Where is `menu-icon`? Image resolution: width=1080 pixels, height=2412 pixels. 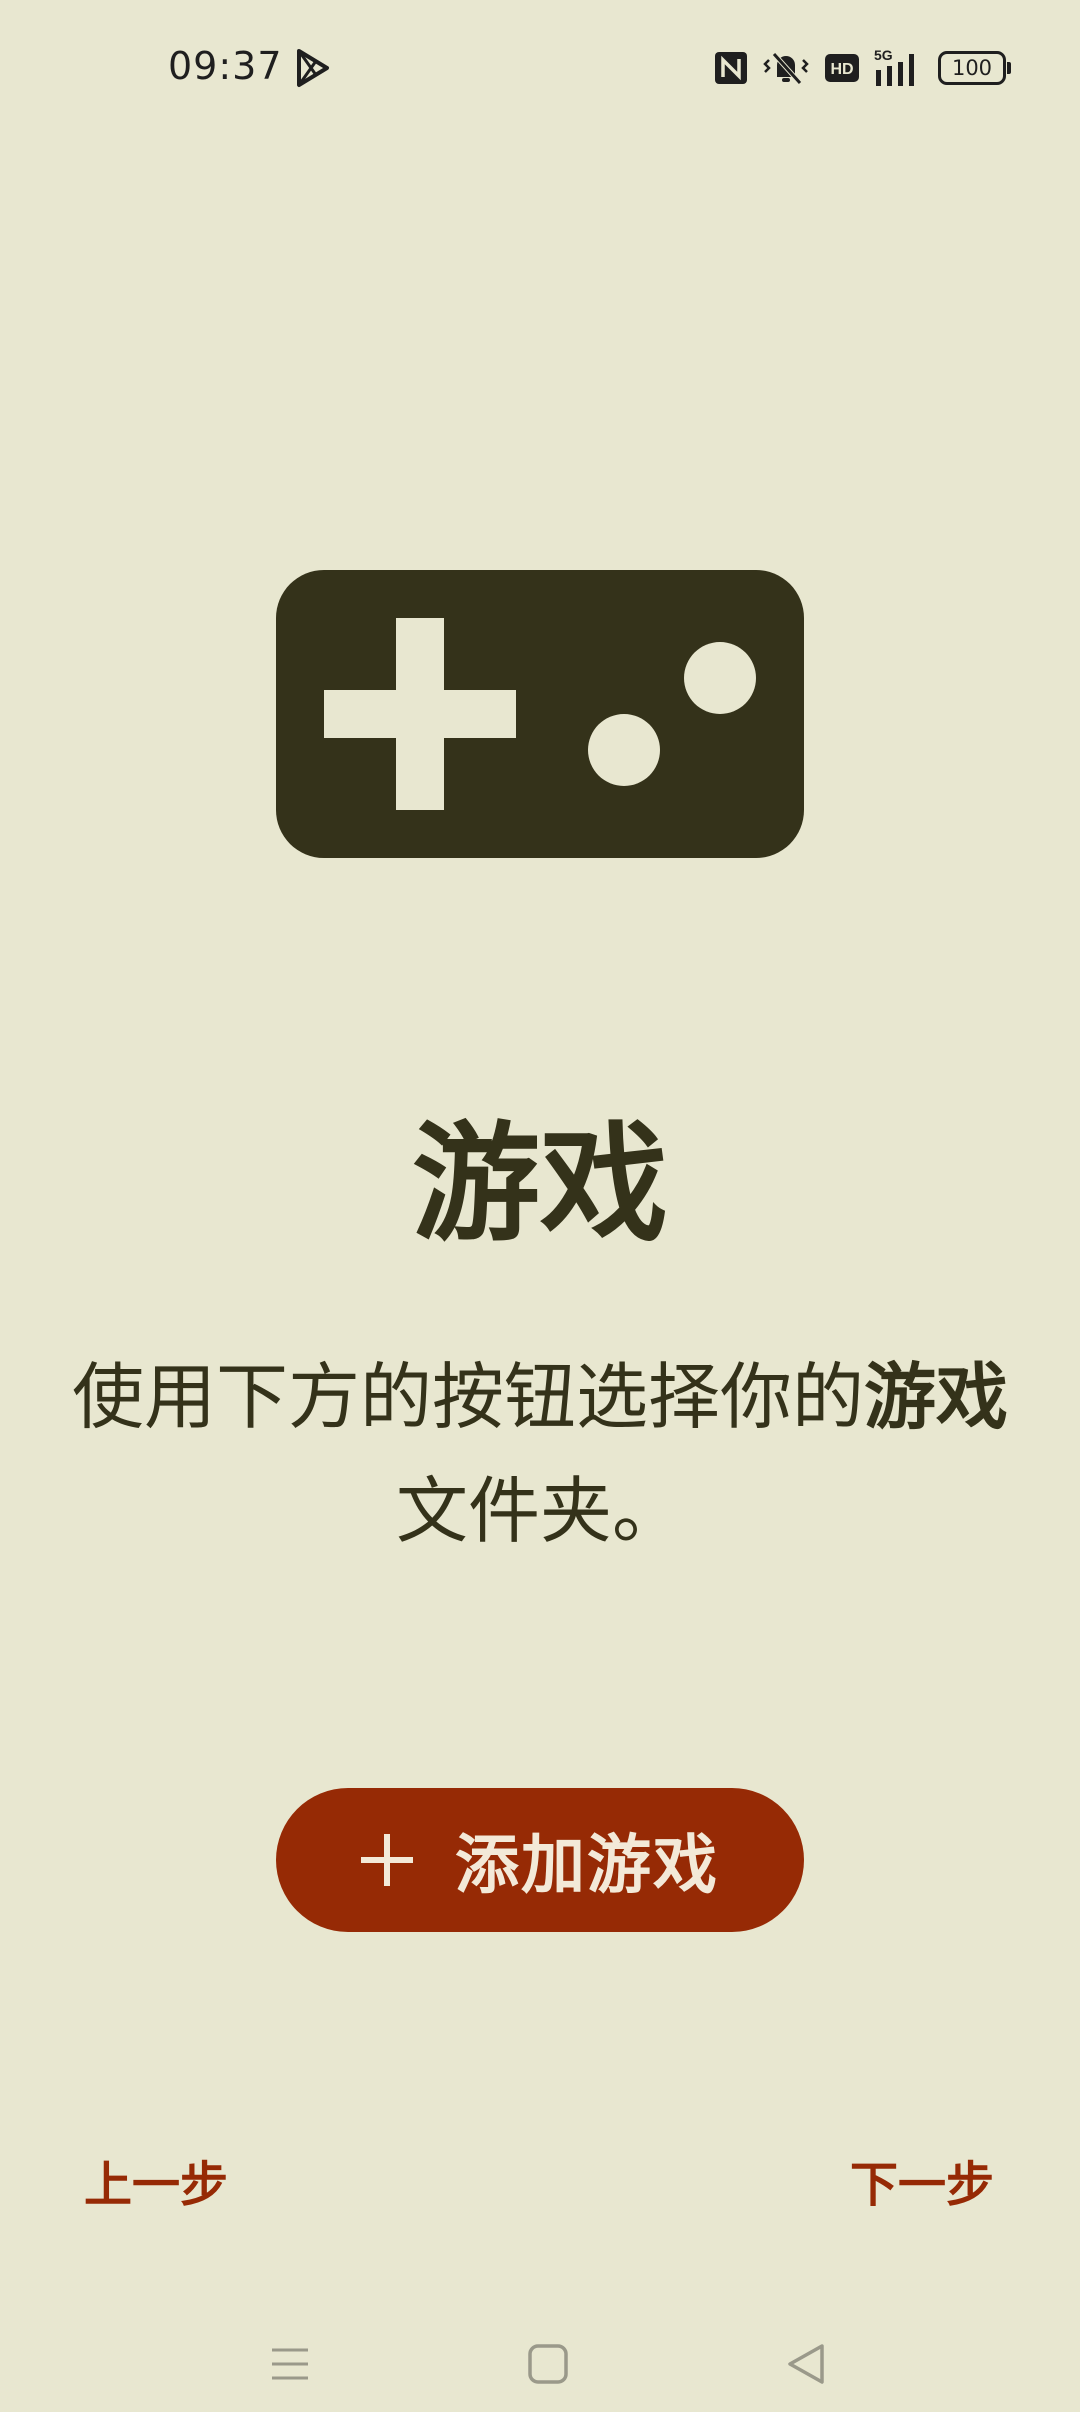 menu-icon is located at coordinates (290, 2364).